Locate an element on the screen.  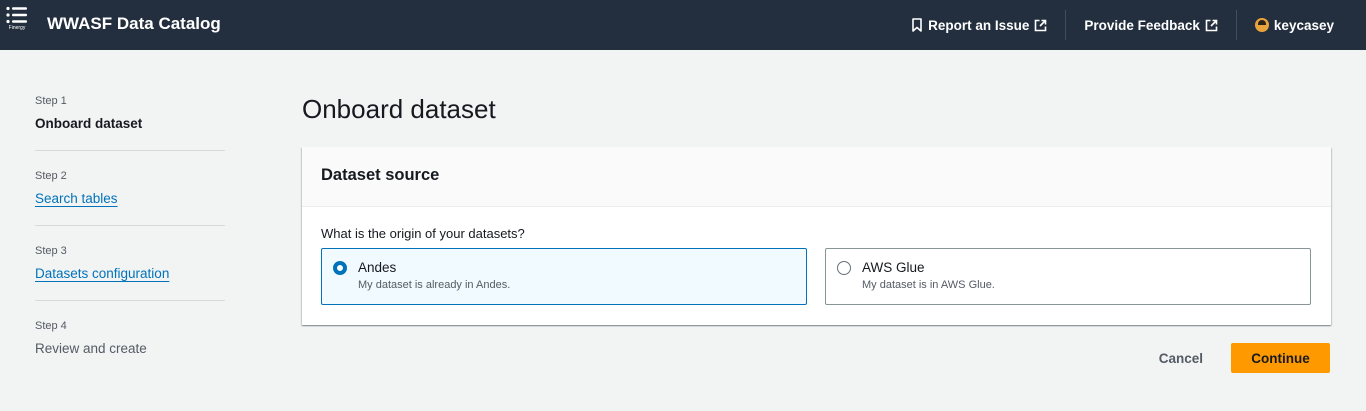
step-number: Step 3 is located at coordinates (51, 251).